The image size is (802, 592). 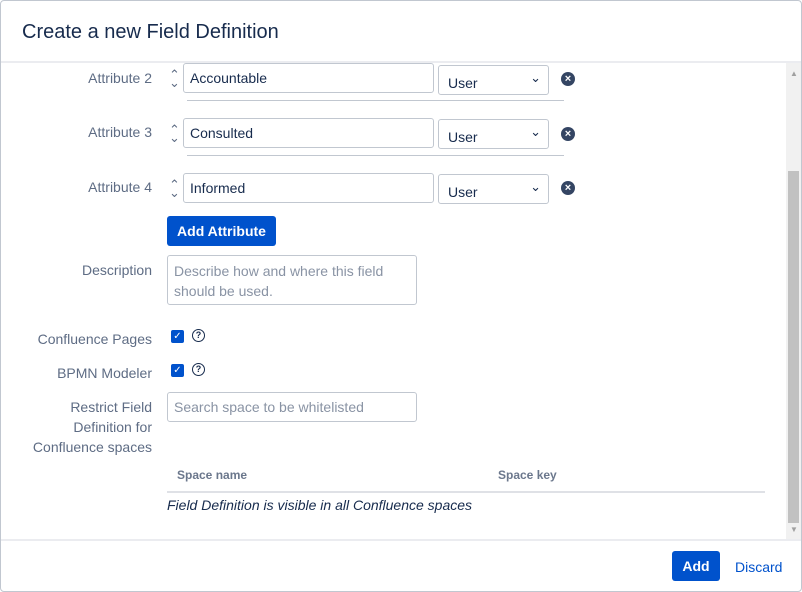 What do you see at coordinates (94, 339) in the screenshot?
I see `confluence-pages-label: Confluence Pages` at bounding box center [94, 339].